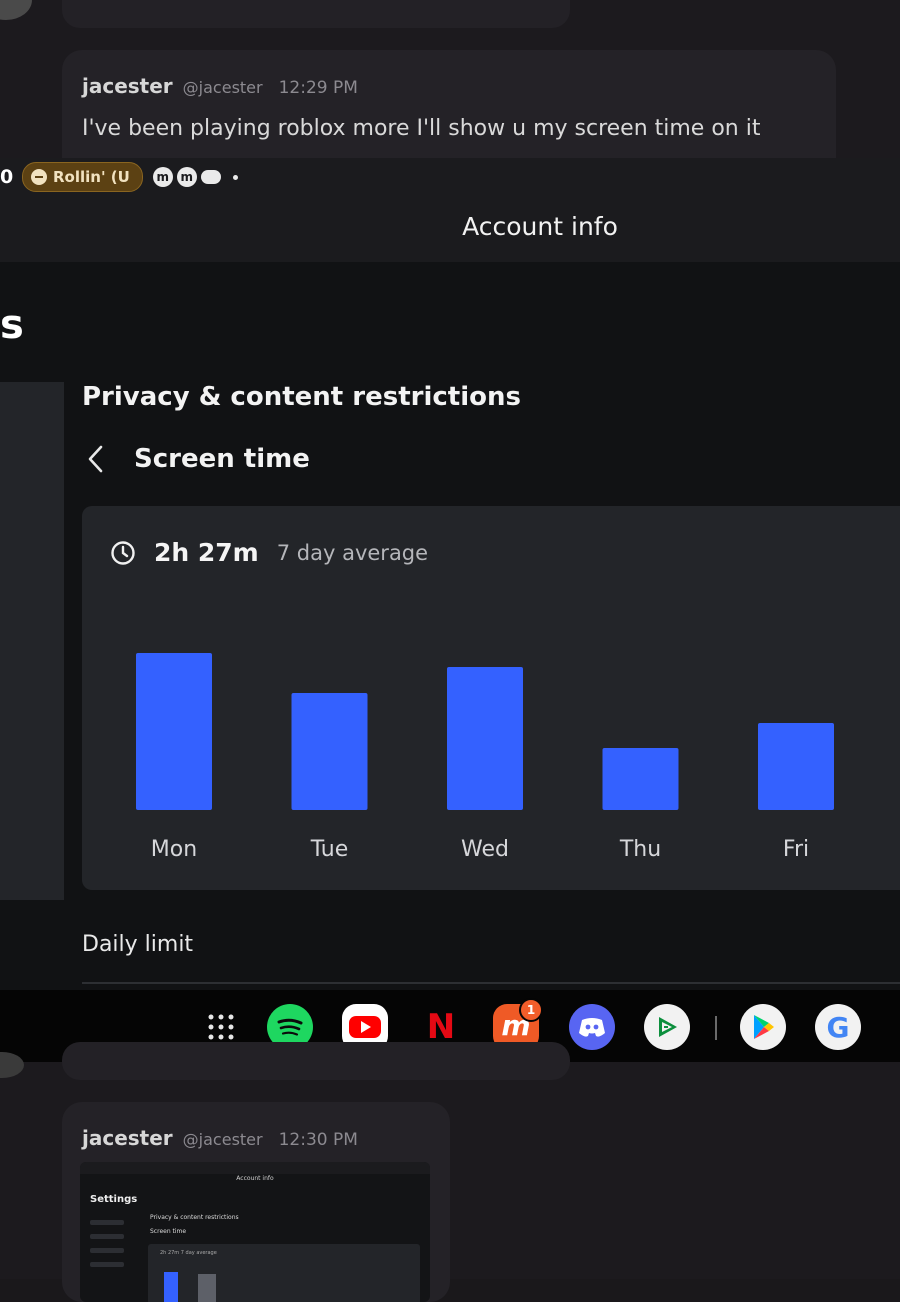  Describe the element at coordinates (640, 779) in the screenshot. I see `chart-bar-thu` at that location.